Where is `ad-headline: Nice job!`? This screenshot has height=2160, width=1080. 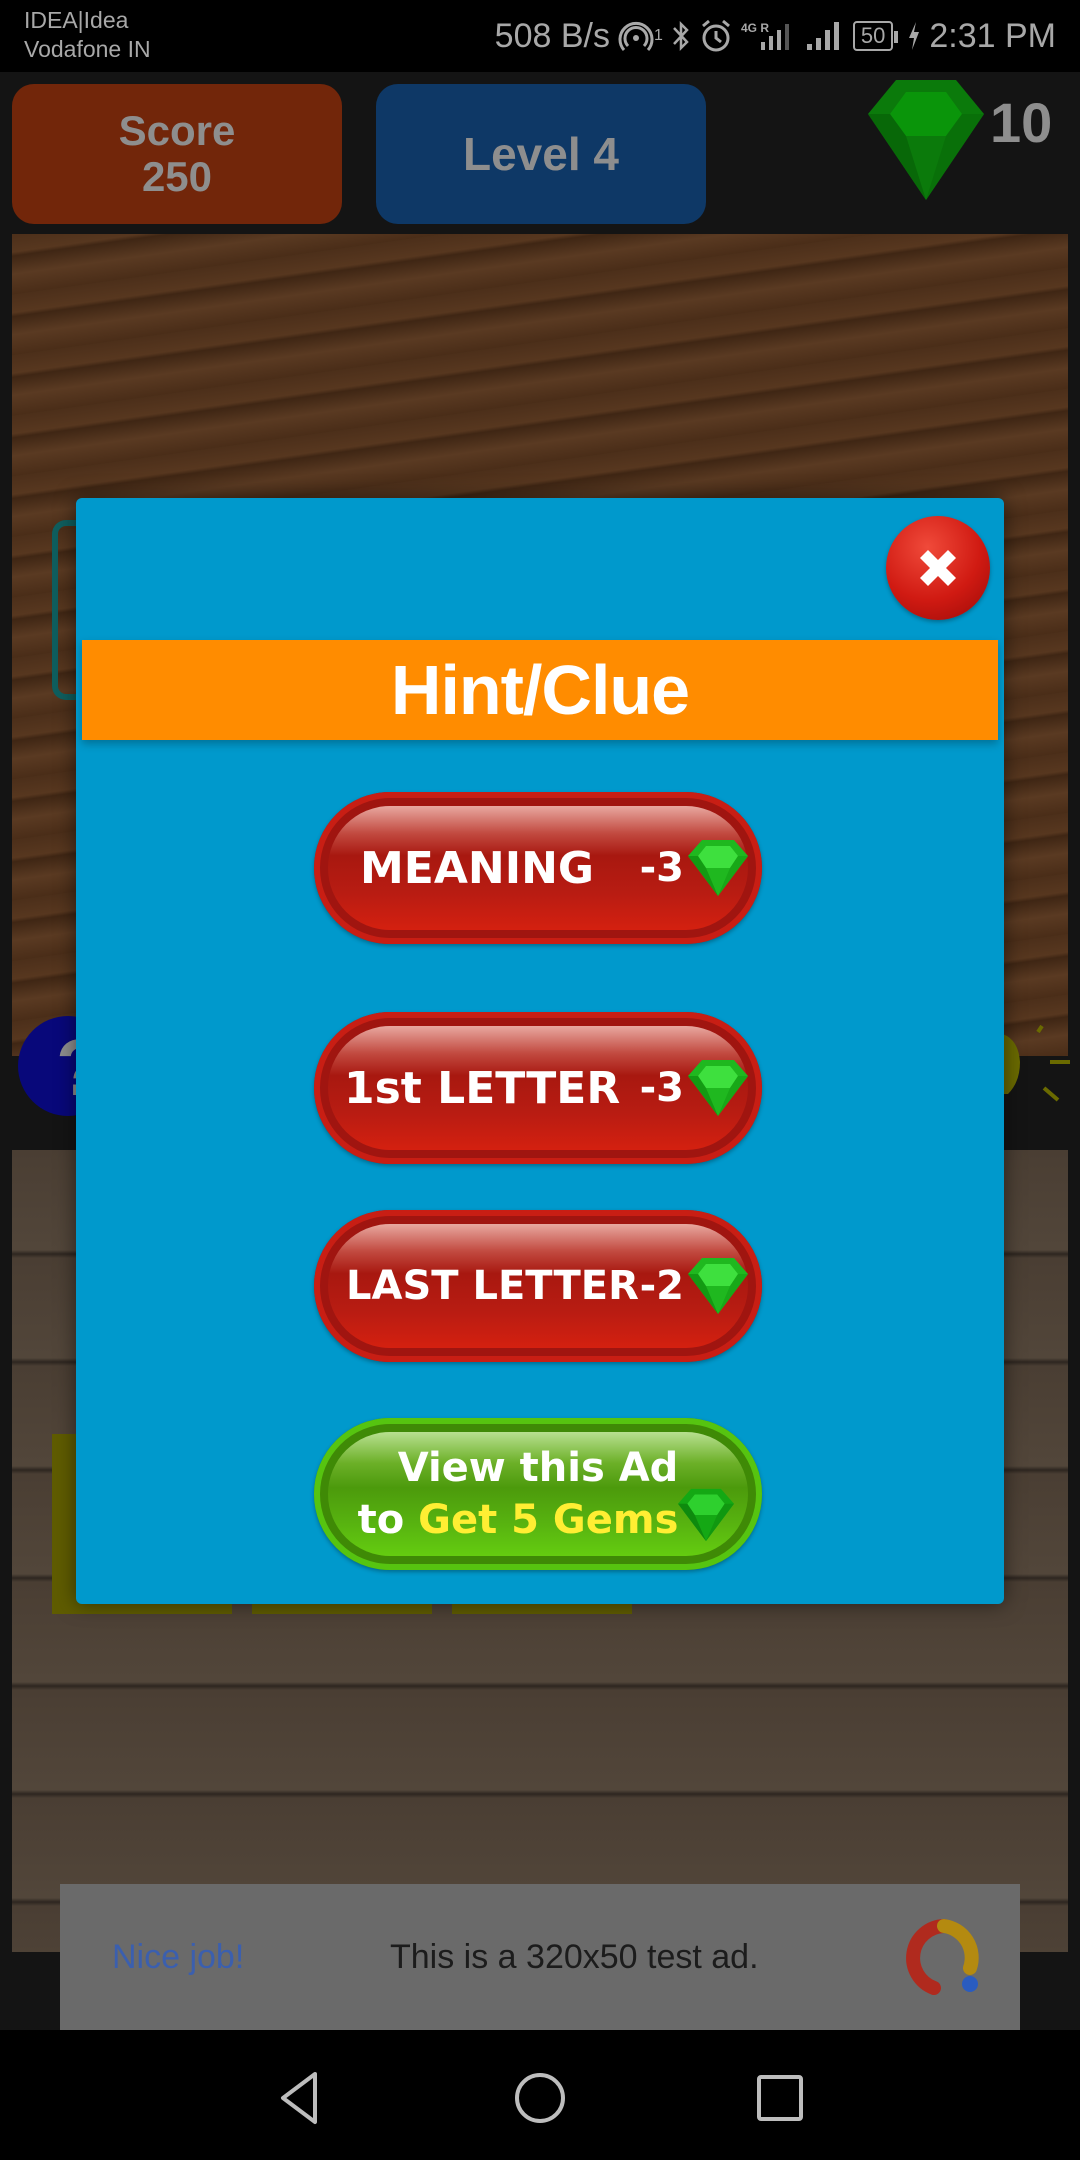
ad-headline: Nice job! is located at coordinates (178, 1956).